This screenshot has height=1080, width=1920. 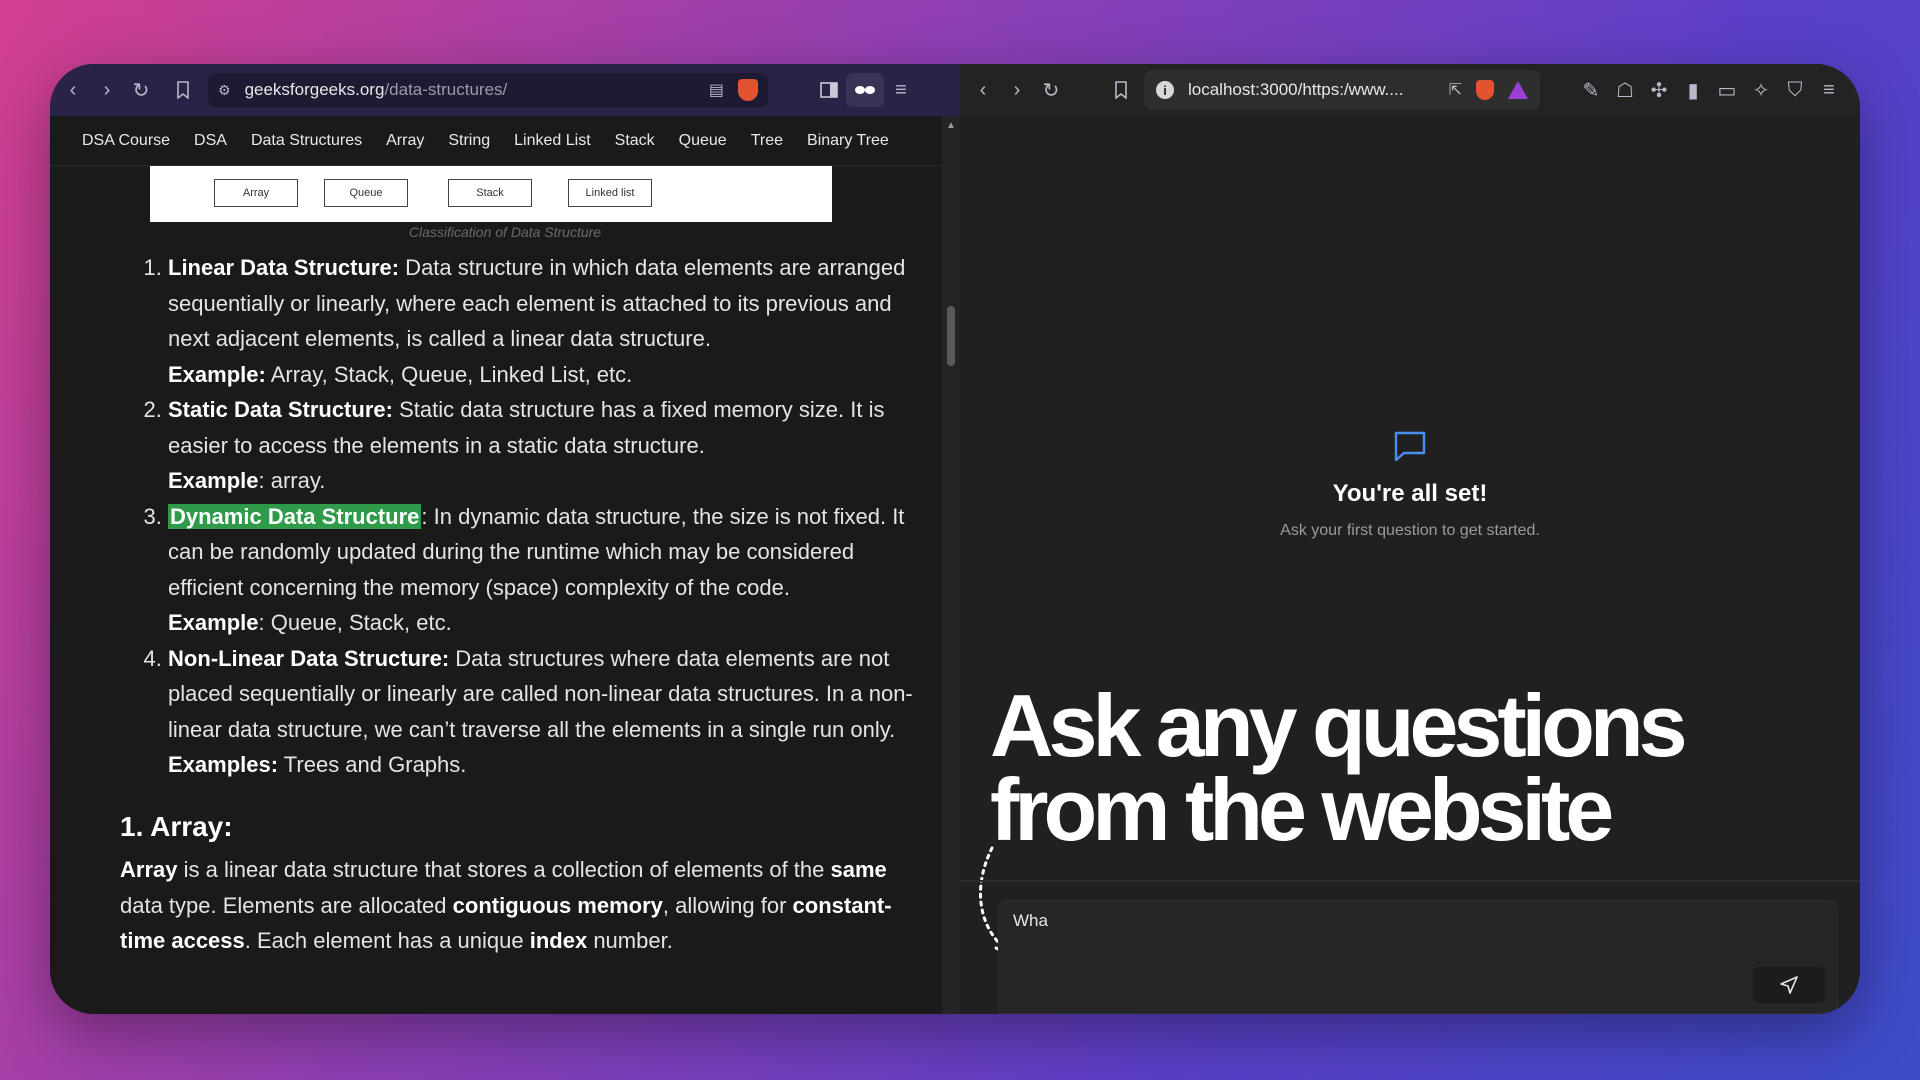 What do you see at coordinates (1518, 90) in the screenshot?
I see `brave-rewards-icon` at bounding box center [1518, 90].